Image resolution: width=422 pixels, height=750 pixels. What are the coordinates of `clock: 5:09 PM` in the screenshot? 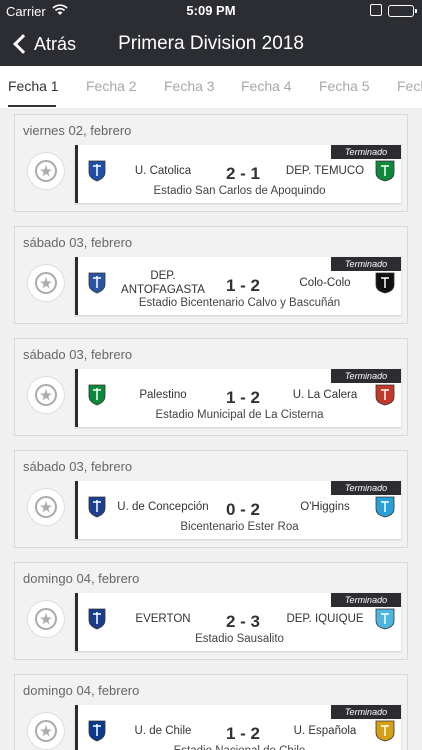 It's located at (211, 10).